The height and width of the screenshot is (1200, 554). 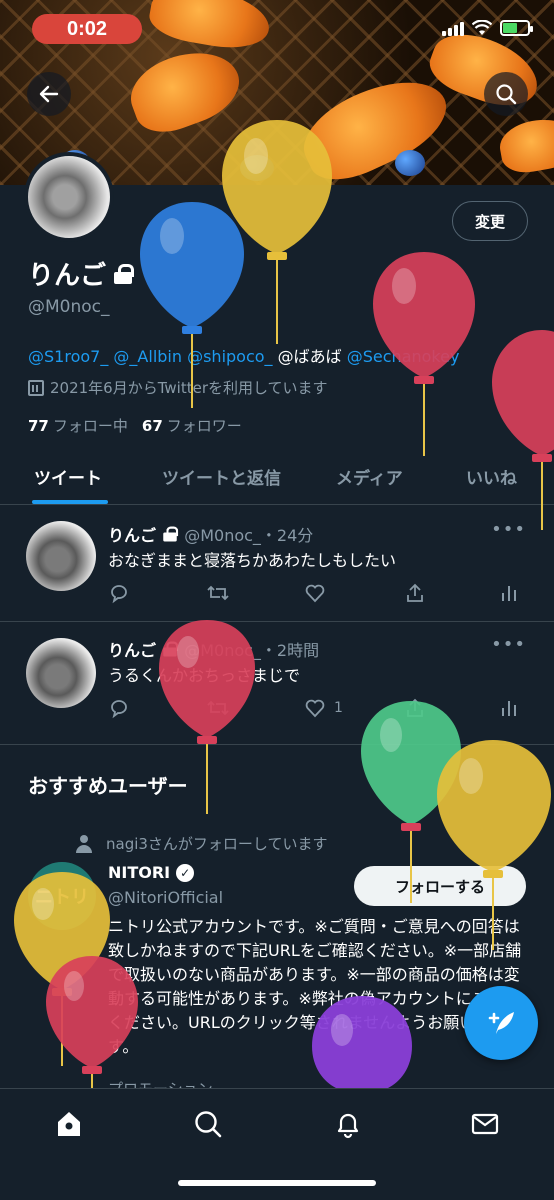 I want to click on following-link: 77 フォロー中, so click(x=78, y=425).